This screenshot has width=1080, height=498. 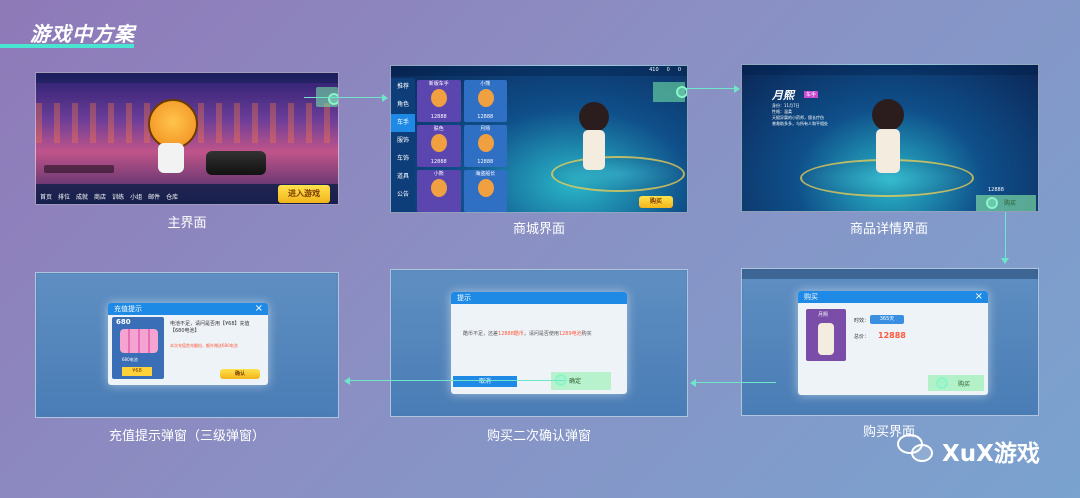 I want to click on arrow-confirm-to-recharge, so click(x=457, y=380).